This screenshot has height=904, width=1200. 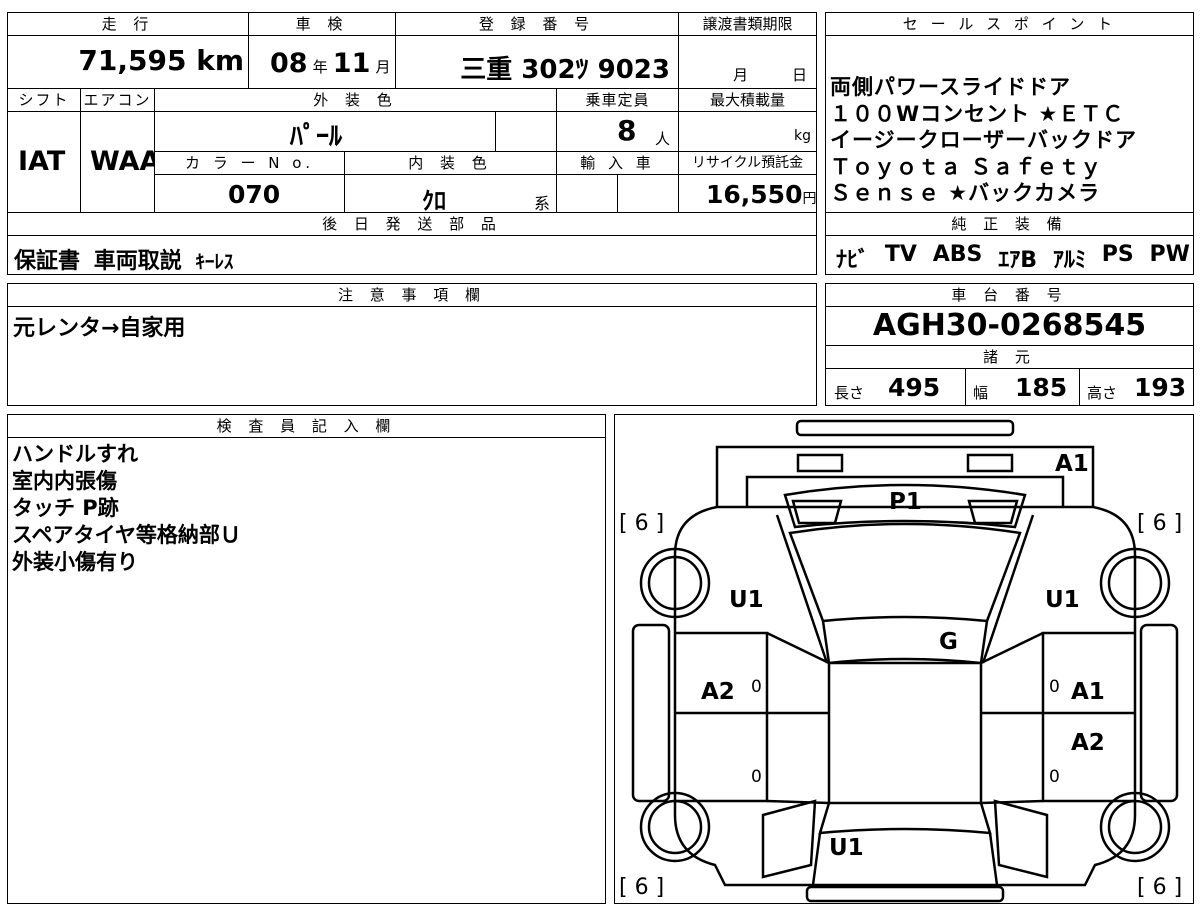 I want to click on shift-value: IAT, so click(x=42, y=161).